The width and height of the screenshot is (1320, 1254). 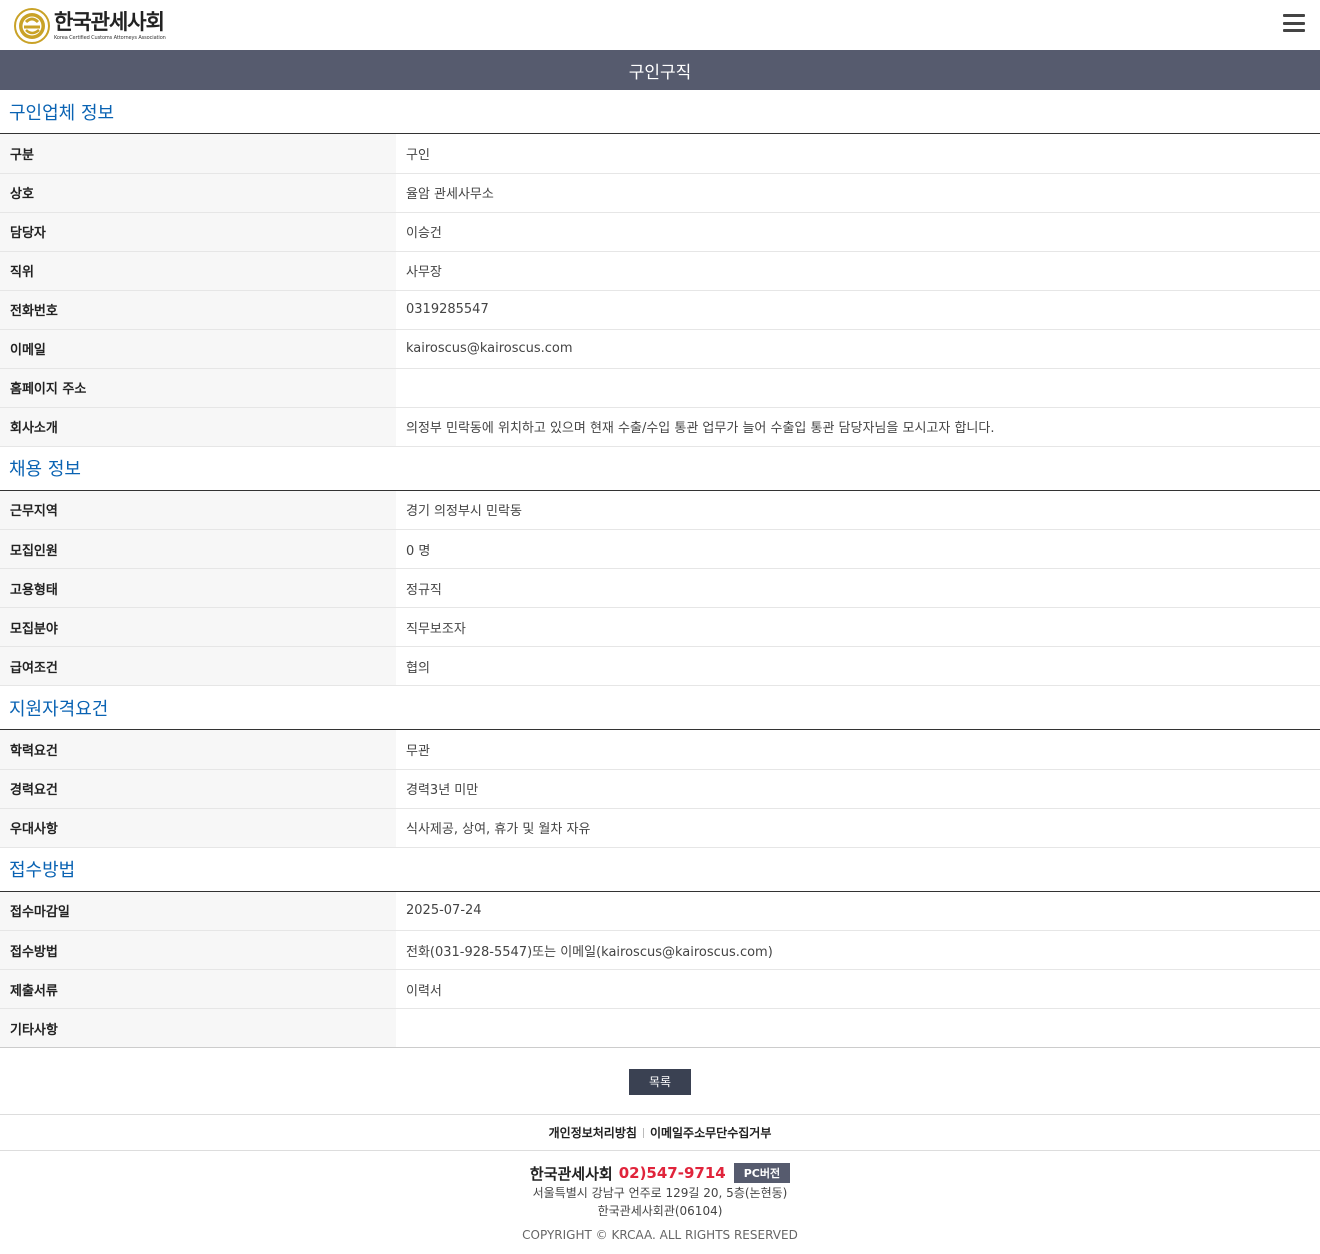 I want to click on table-row: 모집인원 0 명, so click(x=660, y=549).